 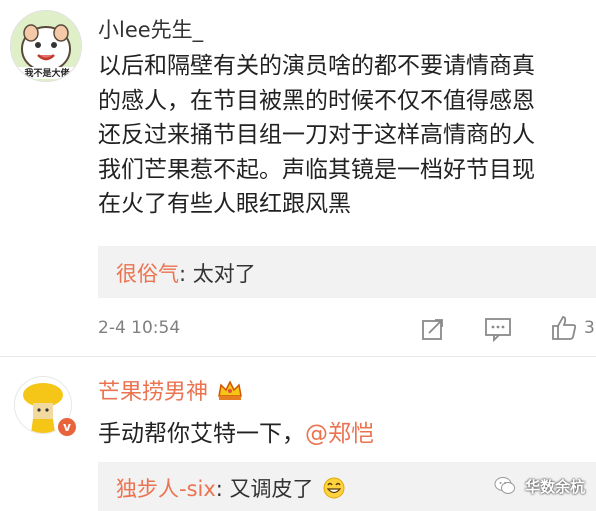 What do you see at coordinates (589, 328) in the screenshot?
I see `like-count: 3` at bounding box center [589, 328].